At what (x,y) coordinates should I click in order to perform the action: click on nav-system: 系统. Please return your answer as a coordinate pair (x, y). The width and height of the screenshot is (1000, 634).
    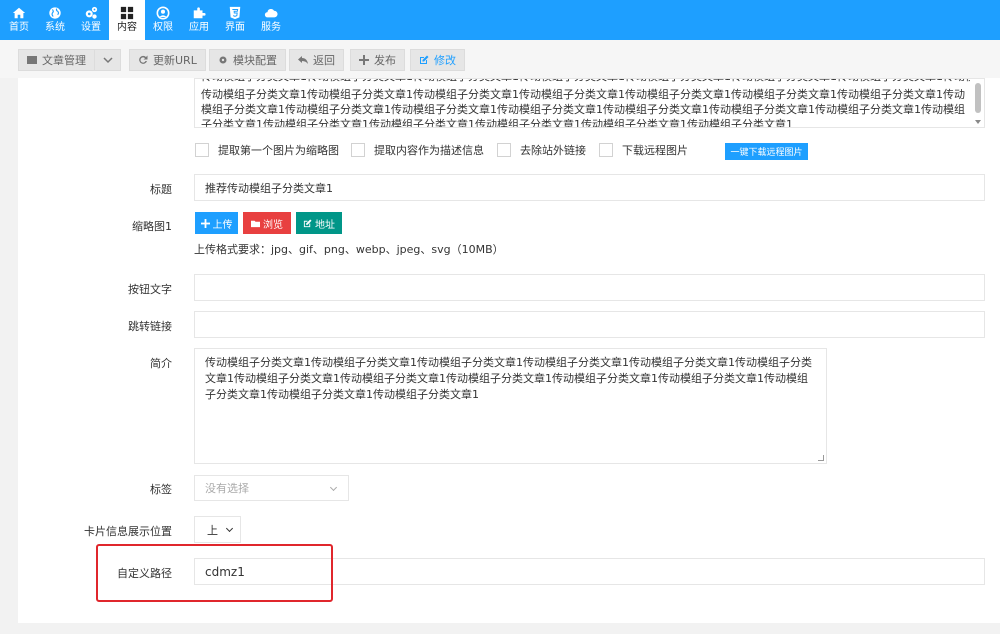
    Looking at the image, I should click on (55, 20).